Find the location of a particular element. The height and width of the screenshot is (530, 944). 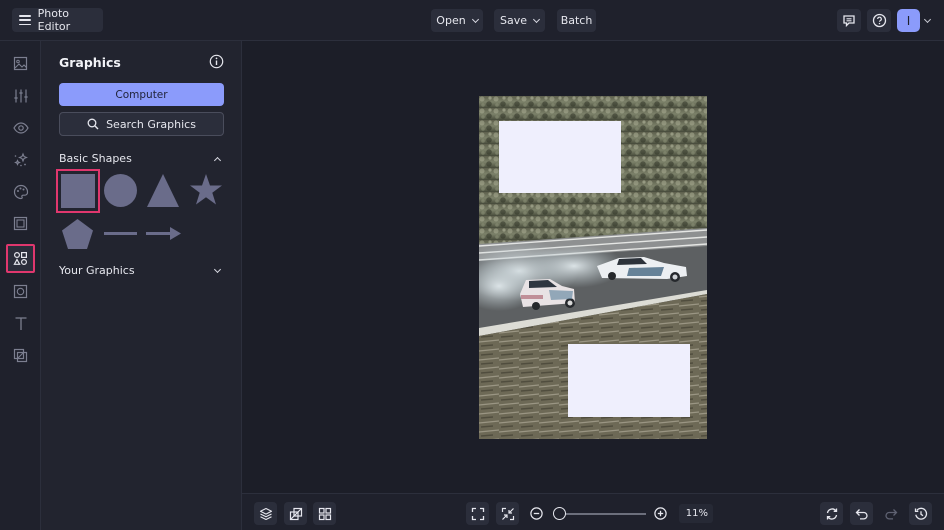

shape-arrow is located at coordinates (163, 233).